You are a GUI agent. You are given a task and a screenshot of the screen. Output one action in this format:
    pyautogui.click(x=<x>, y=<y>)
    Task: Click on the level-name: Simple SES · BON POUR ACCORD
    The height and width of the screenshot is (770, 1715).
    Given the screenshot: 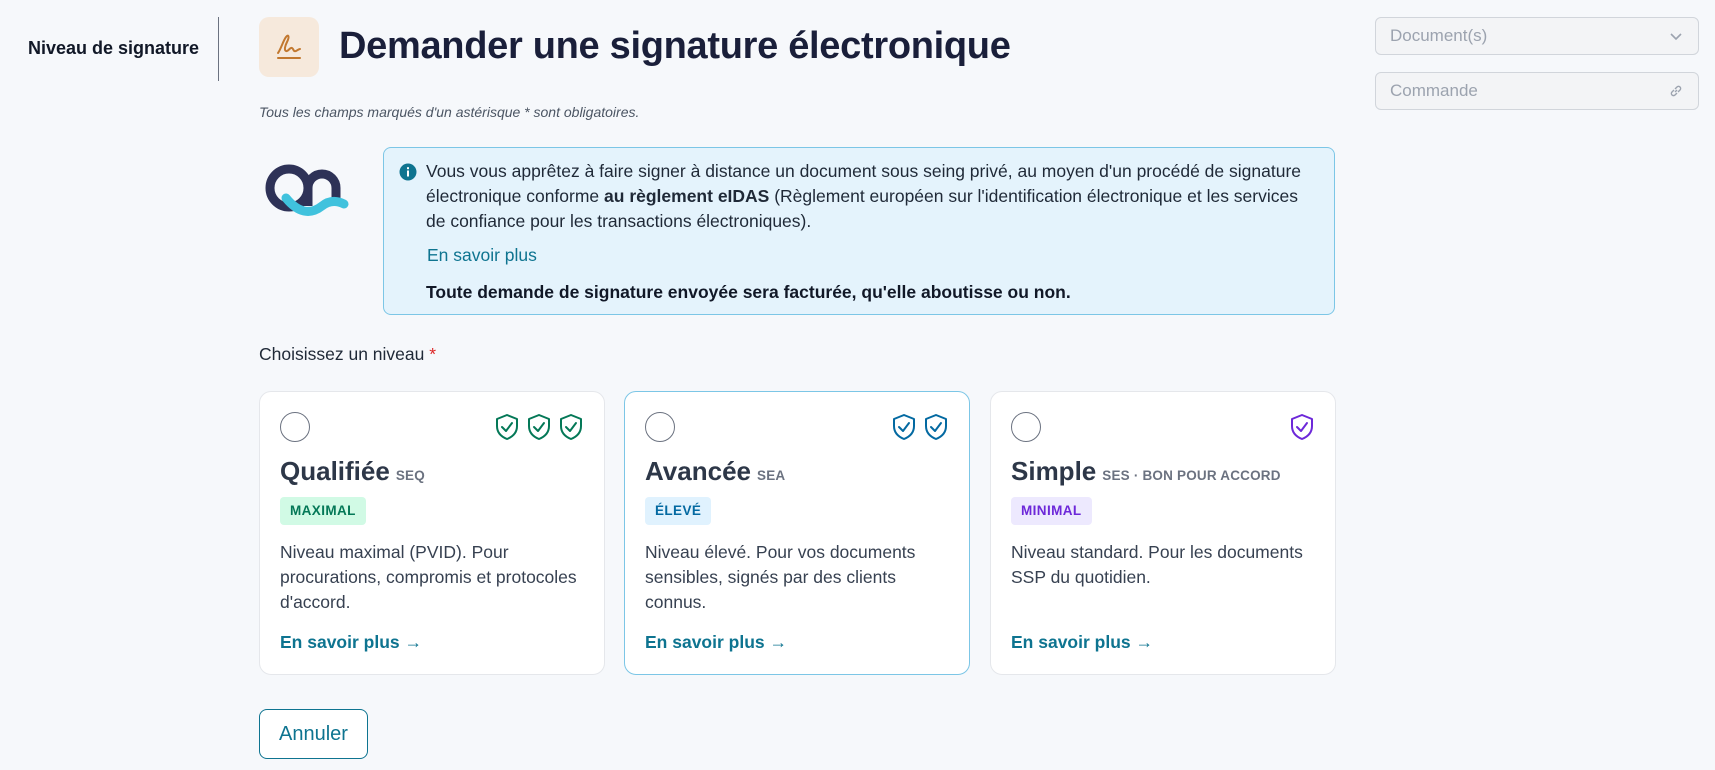 What is the action you would take?
    pyautogui.click(x=1146, y=471)
    